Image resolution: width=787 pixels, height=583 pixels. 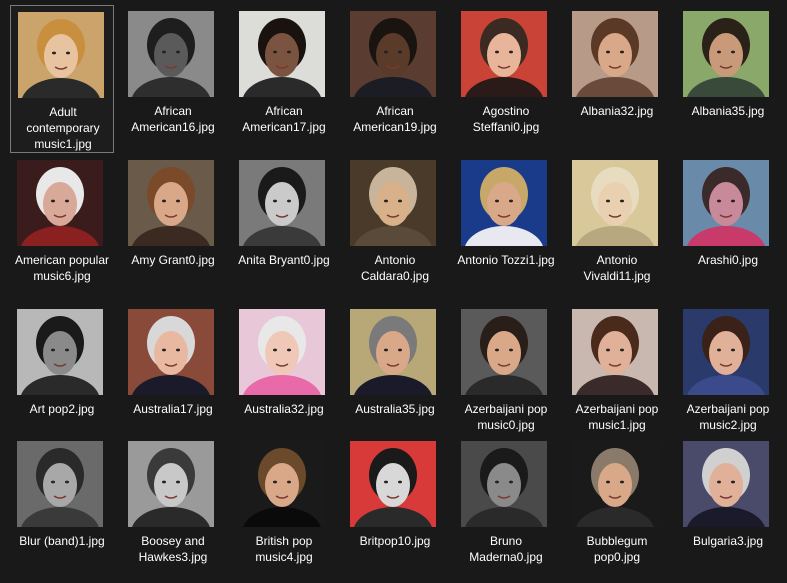 I want to click on file-name-label: Art pop2.jpg, so click(x=62, y=409).